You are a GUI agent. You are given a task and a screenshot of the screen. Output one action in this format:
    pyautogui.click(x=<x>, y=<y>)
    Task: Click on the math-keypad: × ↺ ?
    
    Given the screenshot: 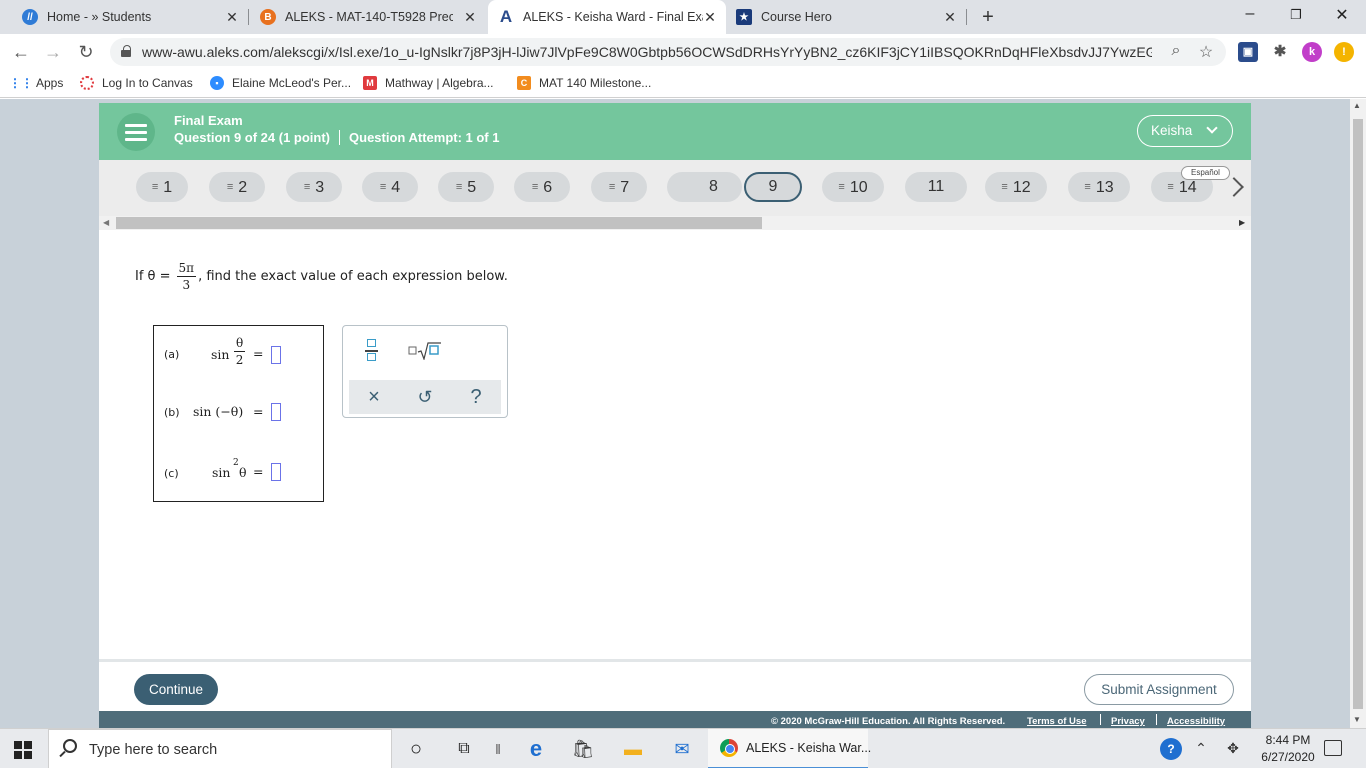 What is the action you would take?
    pyautogui.click(x=425, y=371)
    